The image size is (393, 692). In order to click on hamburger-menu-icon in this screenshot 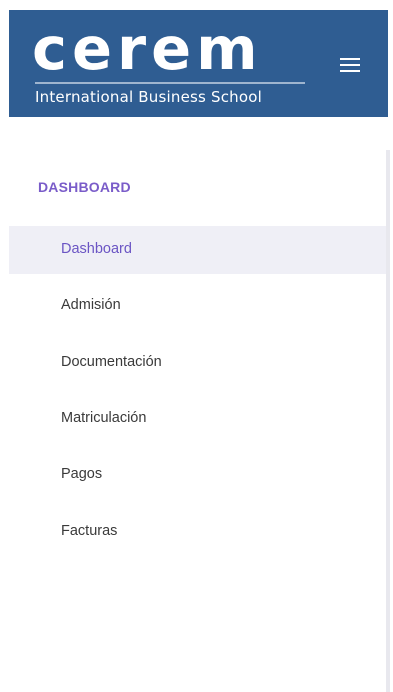, I will do `click(351, 65)`.